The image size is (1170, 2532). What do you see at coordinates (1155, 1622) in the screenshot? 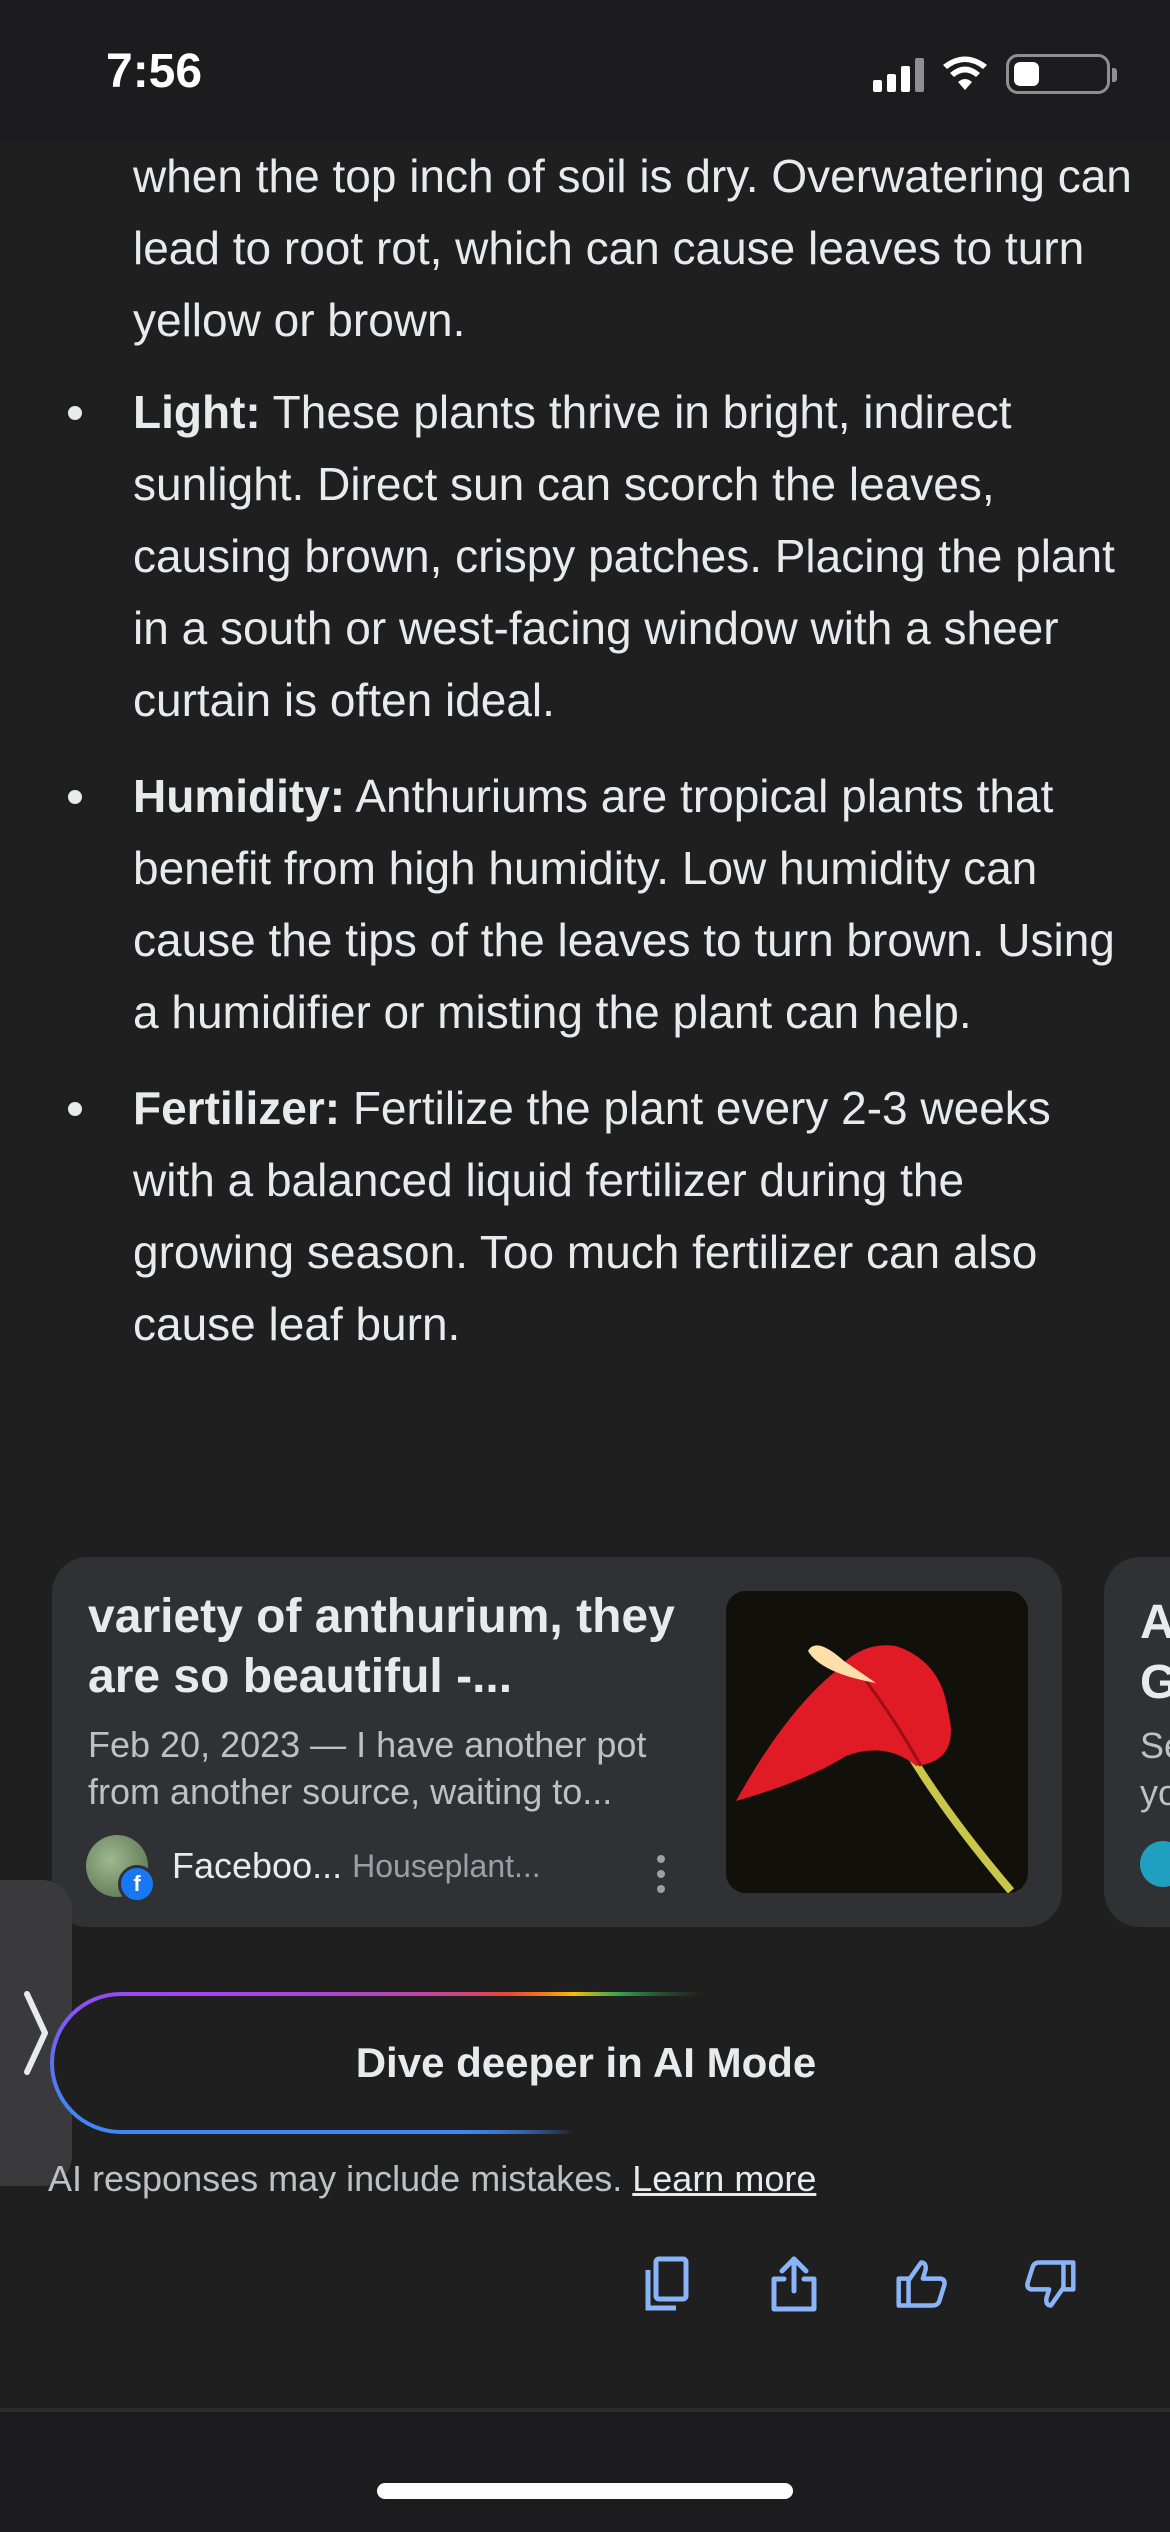
I see `next-card-title-line1: A` at bounding box center [1155, 1622].